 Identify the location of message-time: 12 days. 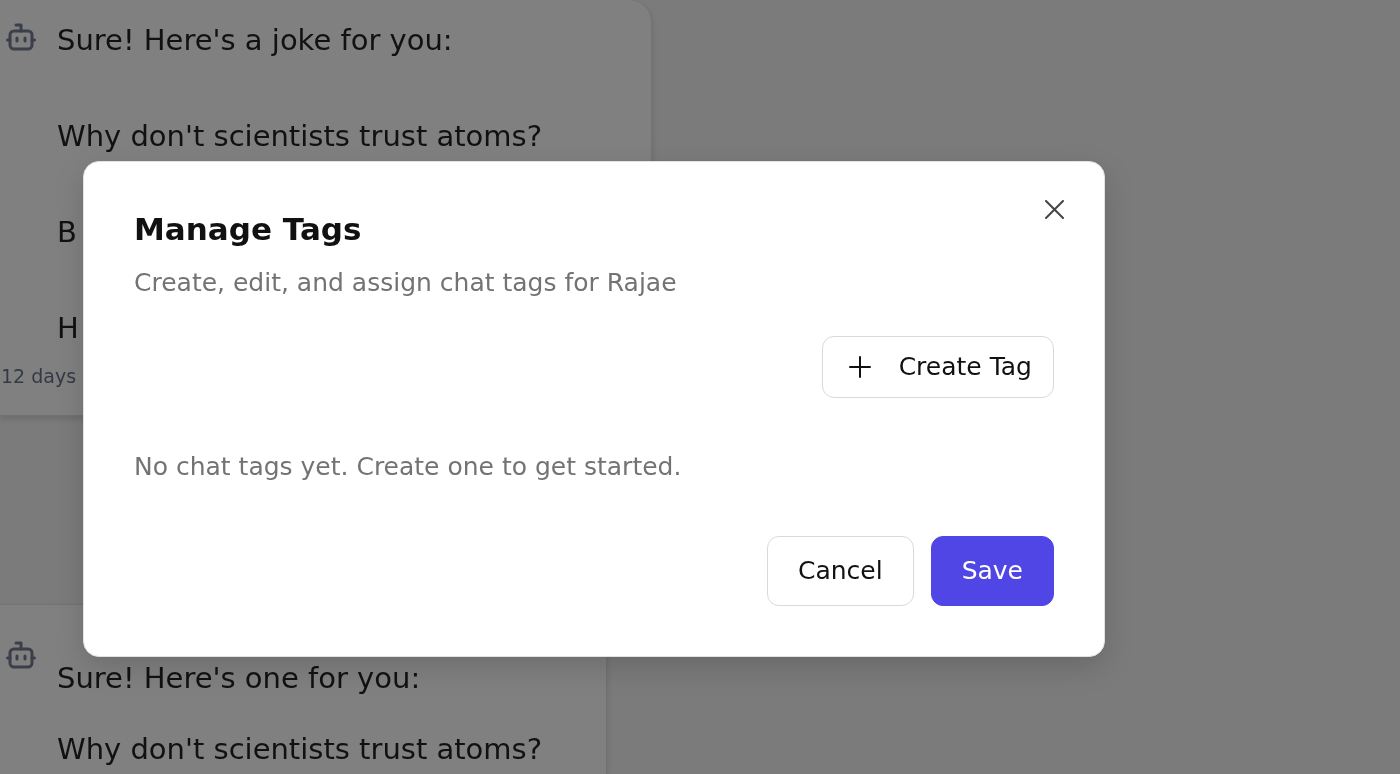
(39, 376).